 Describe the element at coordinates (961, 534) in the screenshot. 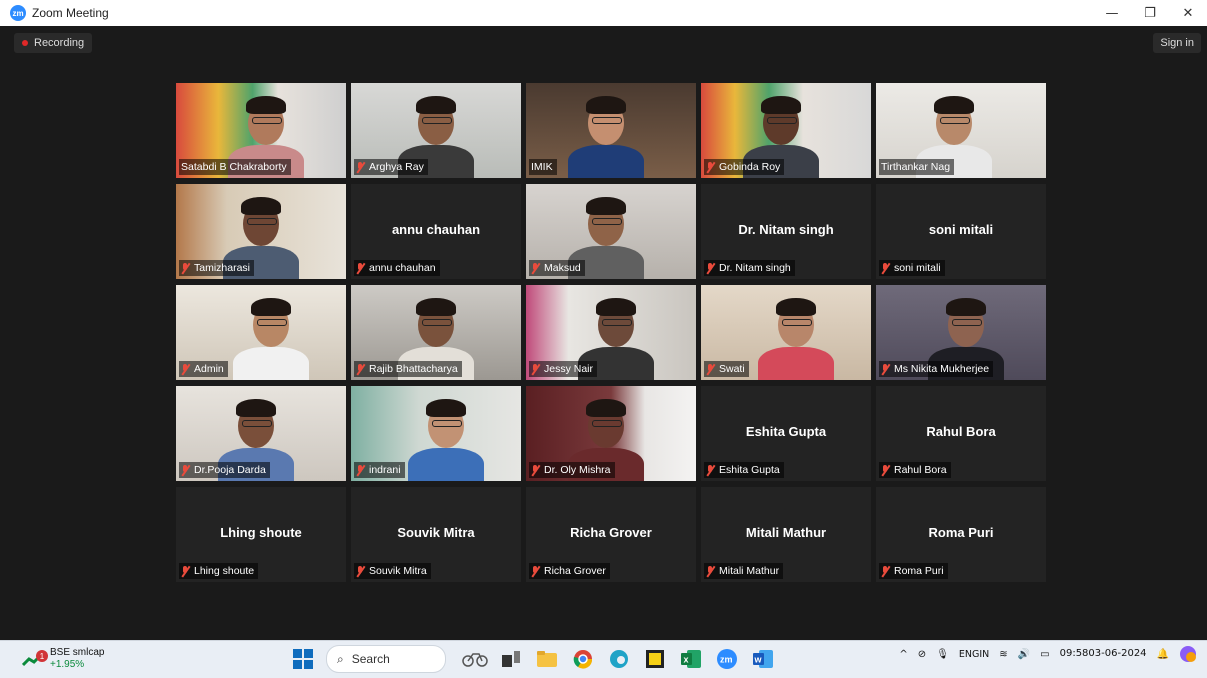

I see `participant-tile: Roma Puri Roma Puri` at that location.